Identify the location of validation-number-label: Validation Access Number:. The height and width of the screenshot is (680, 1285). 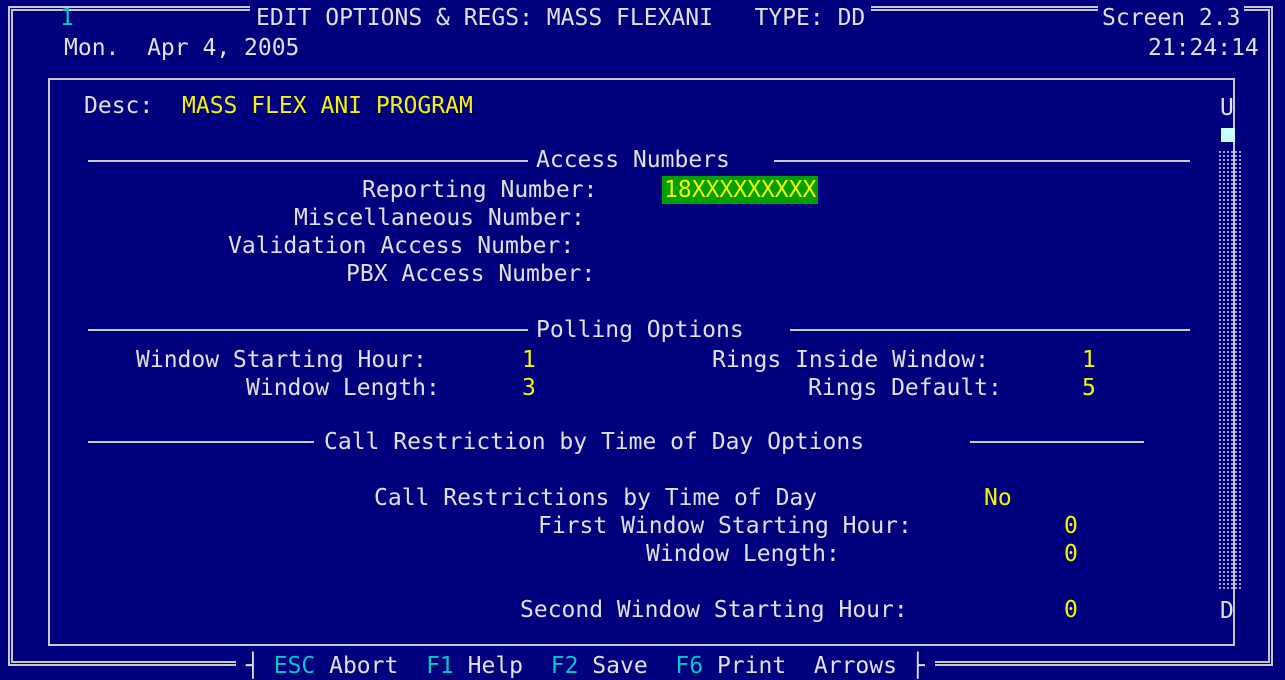
(401, 246).